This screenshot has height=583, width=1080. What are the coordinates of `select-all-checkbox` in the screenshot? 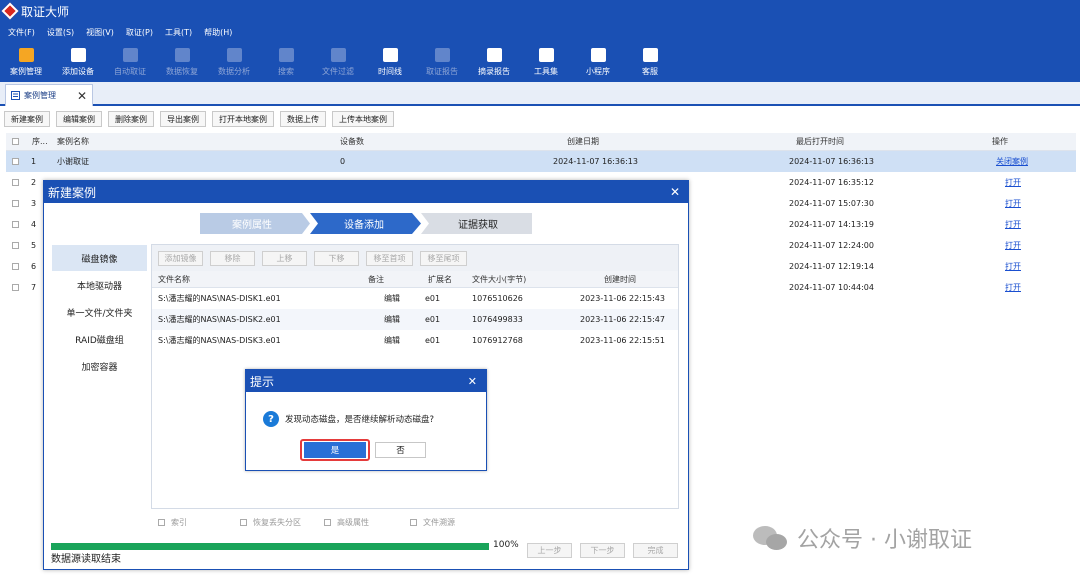 It's located at (15, 141).